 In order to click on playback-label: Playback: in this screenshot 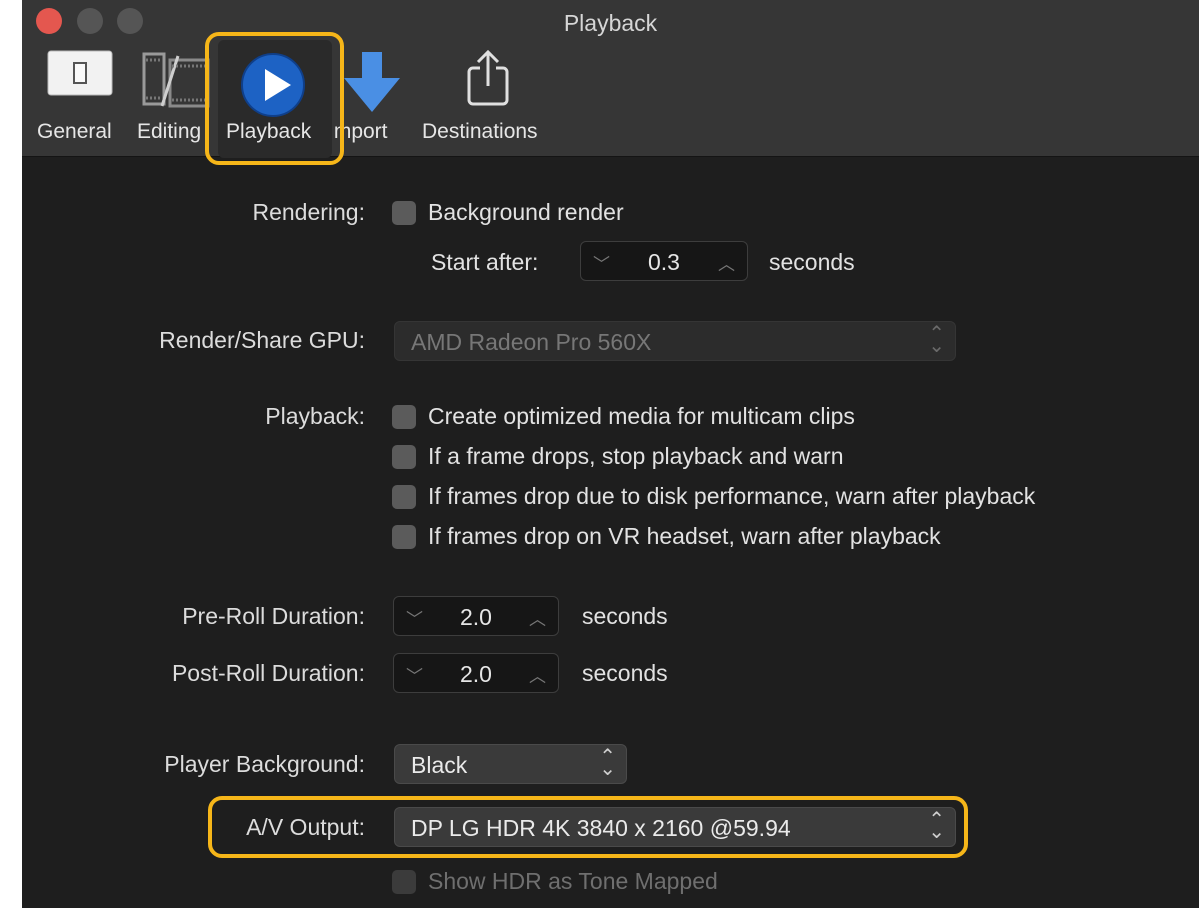, I will do `click(315, 416)`.